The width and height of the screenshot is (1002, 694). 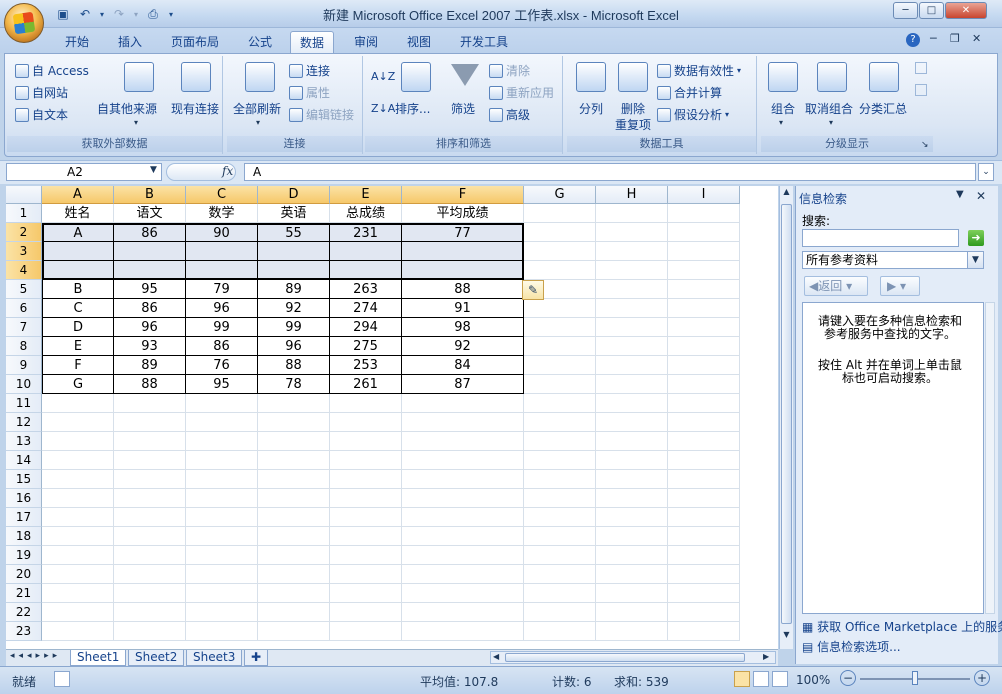 I want to click on table-header-cell: 语文, so click(x=150, y=213).